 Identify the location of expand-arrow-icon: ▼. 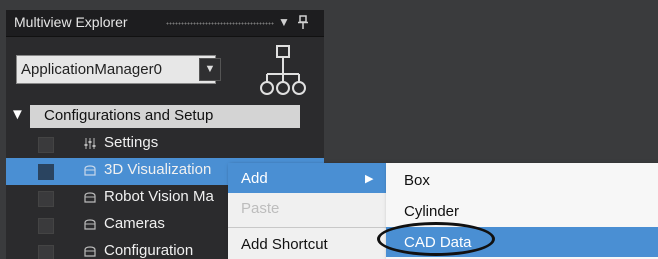
(17, 114).